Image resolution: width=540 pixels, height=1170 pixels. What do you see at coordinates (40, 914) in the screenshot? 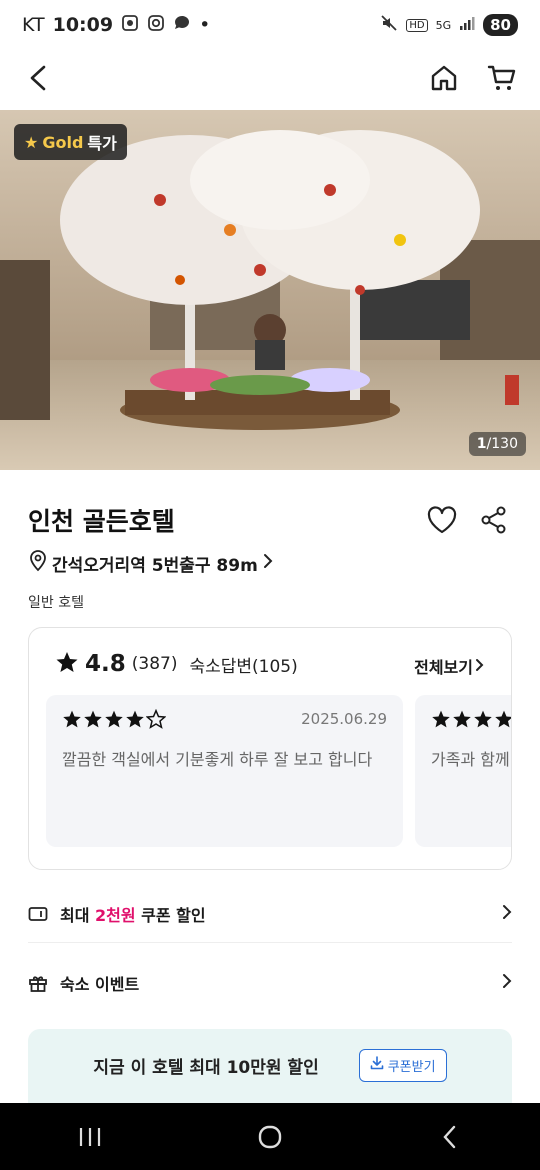
I see `ticket-icon` at bounding box center [40, 914].